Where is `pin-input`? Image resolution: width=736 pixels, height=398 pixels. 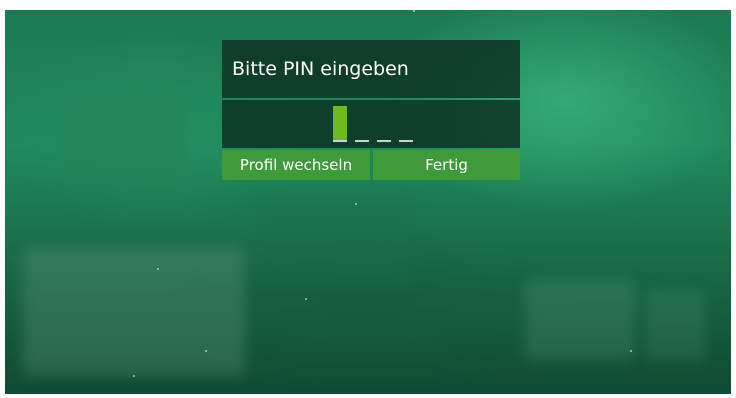
pin-input is located at coordinates (371, 124).